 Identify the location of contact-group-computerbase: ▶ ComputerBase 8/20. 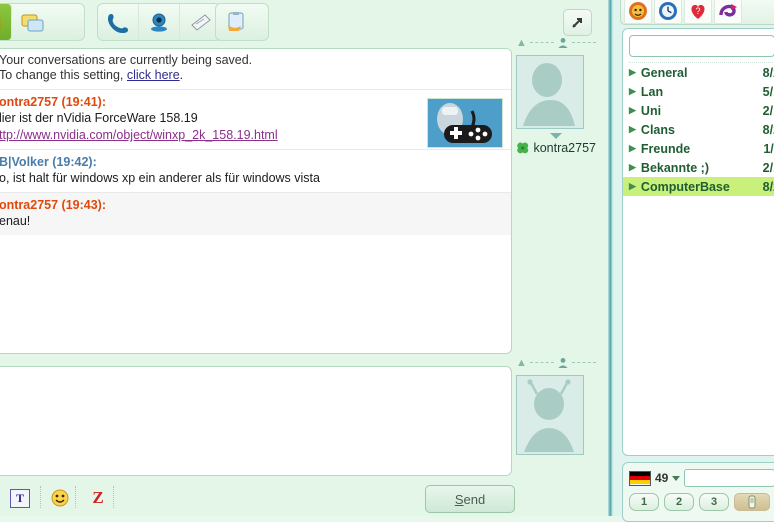
(698, 186).